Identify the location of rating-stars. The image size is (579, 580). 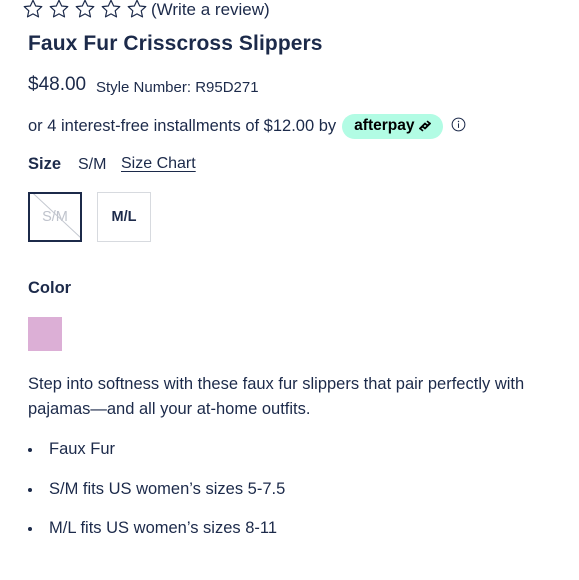
(87, 10).